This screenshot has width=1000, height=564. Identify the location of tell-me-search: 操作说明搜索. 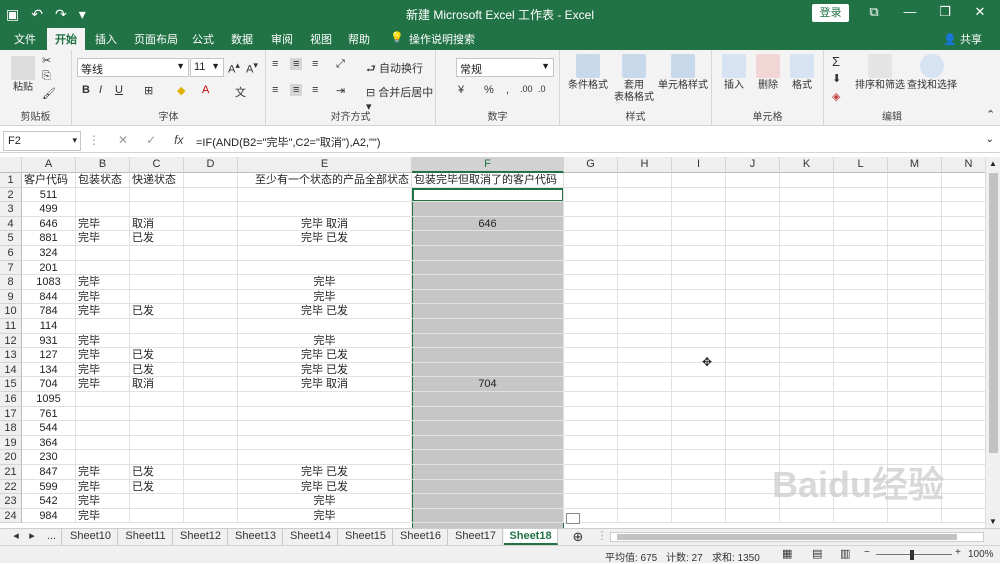
(442, 39).